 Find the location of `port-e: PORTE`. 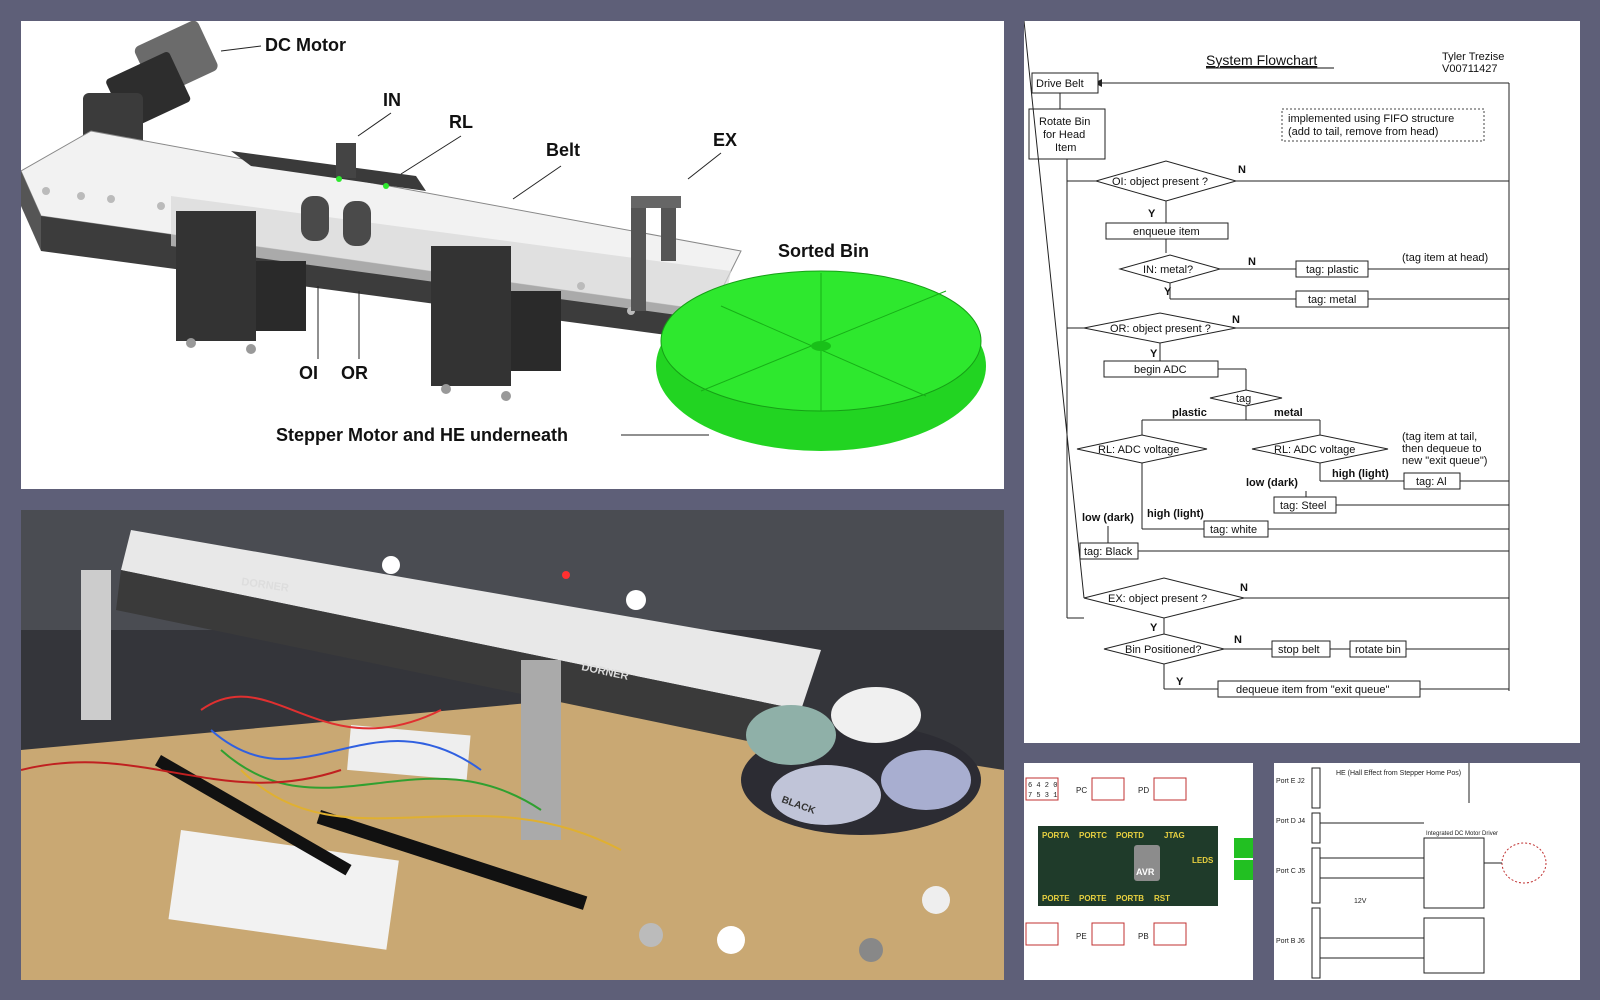

port-e: PORTE is located at coordinates (1056, 898).